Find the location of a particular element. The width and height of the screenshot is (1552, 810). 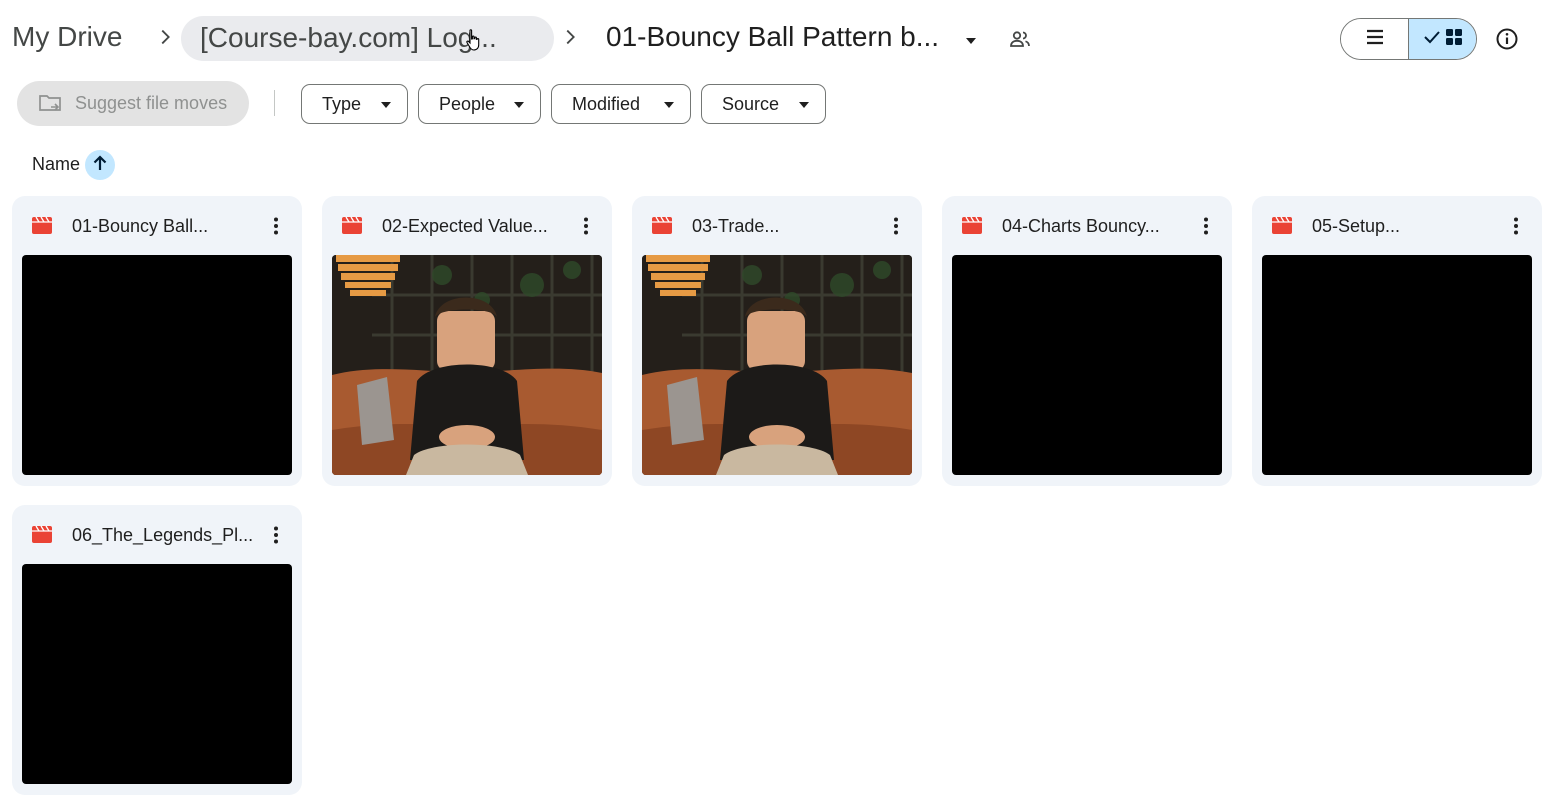

filter-type-chip: Type is located at coordinates (354, 104).